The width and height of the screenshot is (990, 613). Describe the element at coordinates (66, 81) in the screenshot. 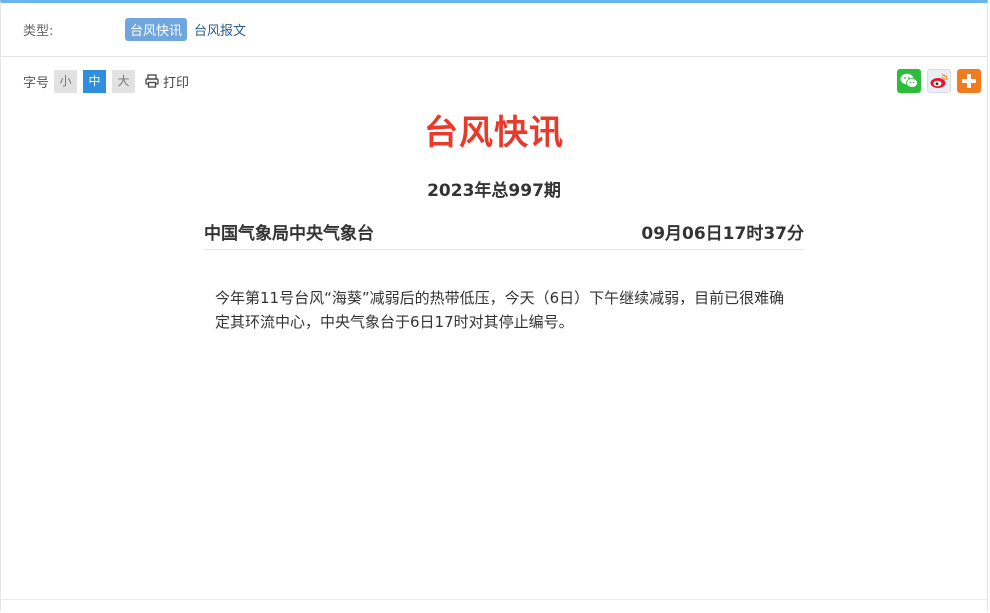

I see `font-size-small-button: 小` at that location.